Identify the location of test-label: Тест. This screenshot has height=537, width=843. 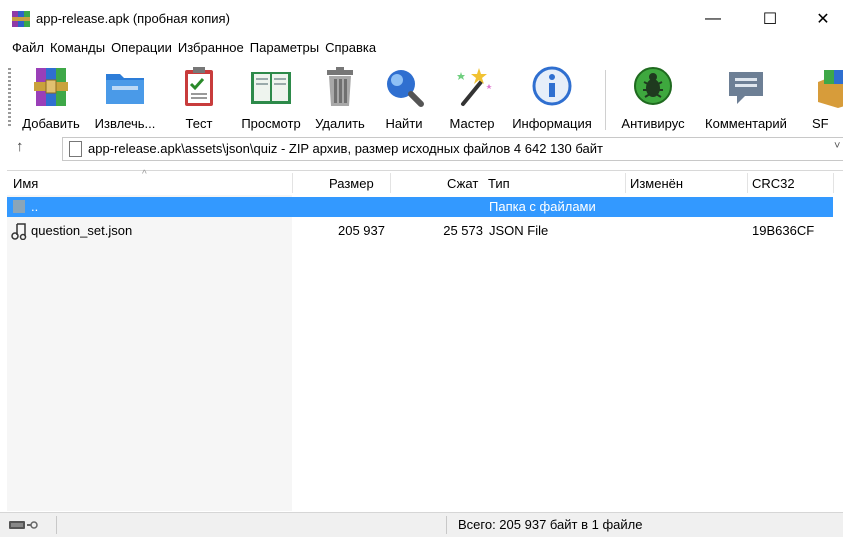
(199, 123).